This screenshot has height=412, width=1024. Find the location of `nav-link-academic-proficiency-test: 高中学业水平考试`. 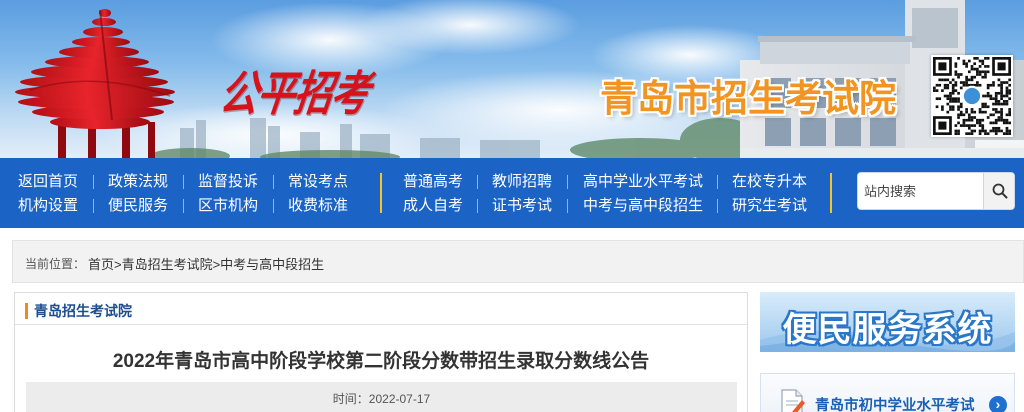

nav-link-academic-proficiency-test: 高中学业水平考试 is located at coordinates (643, 182).